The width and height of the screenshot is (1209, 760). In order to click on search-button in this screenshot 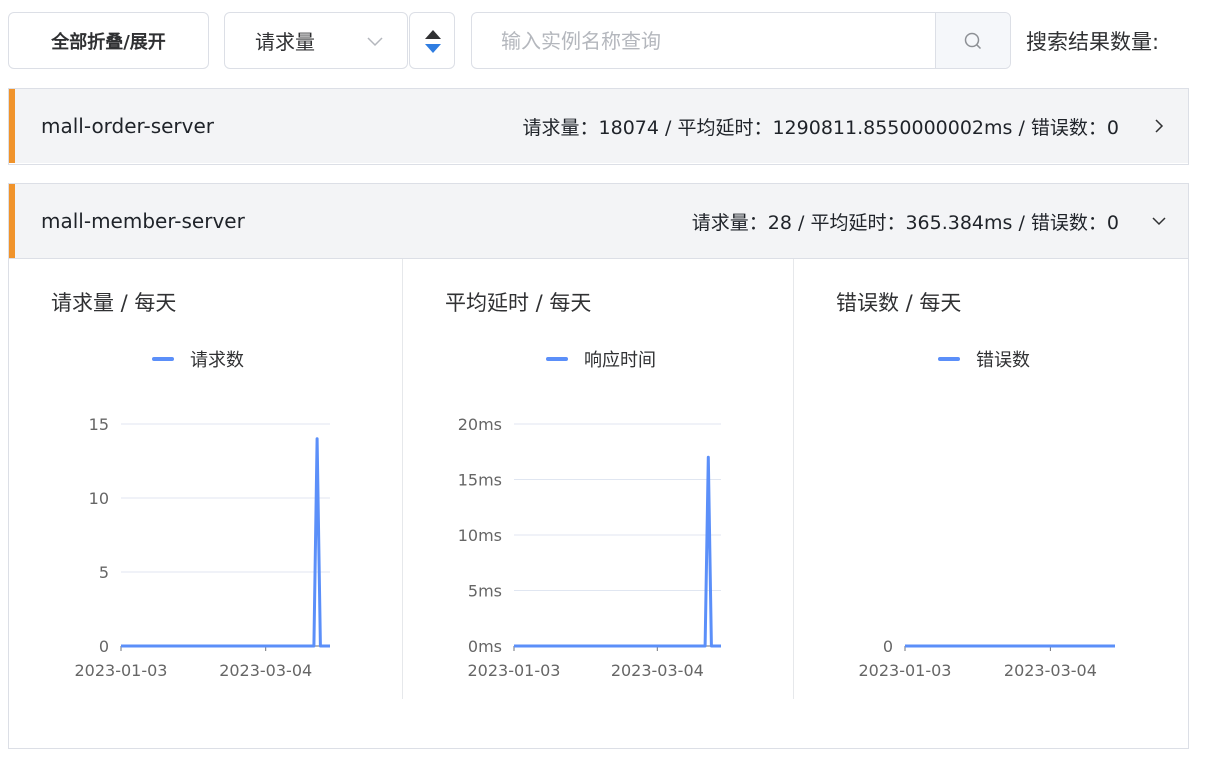, I will do `click(972, 40)`.